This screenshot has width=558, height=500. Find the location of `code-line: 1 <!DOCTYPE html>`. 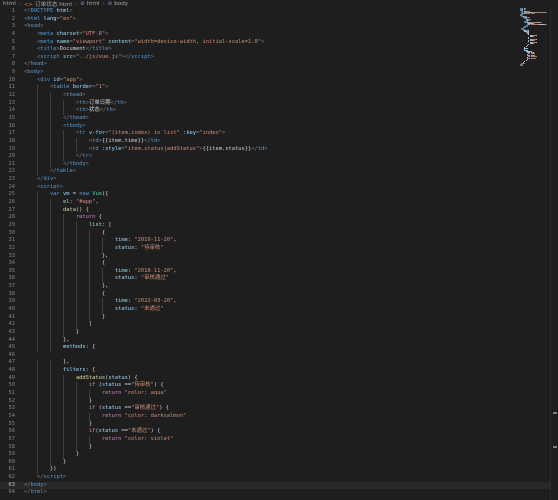

code-line: 1 <!DOCTYPE html> is located at coordinates (279, 12).